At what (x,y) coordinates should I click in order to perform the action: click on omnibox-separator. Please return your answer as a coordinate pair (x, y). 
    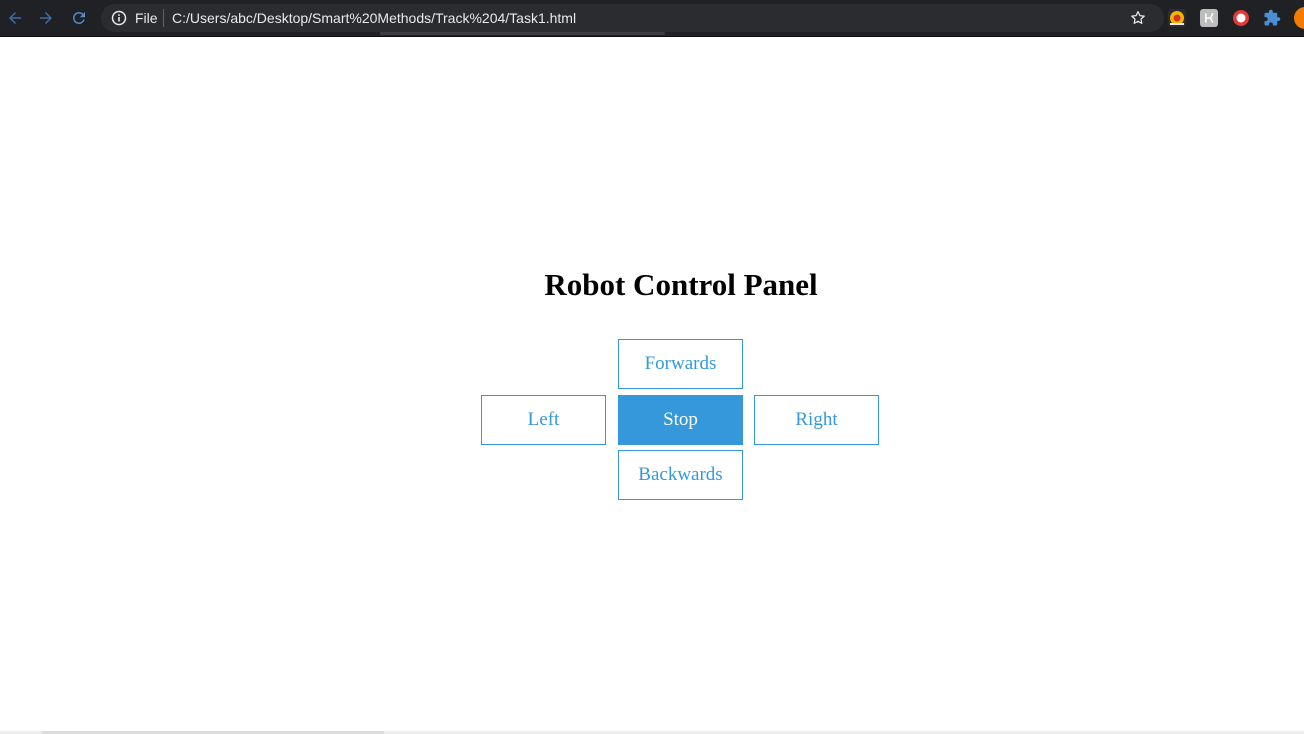
    Looking at the image, I should click on (163, 18).